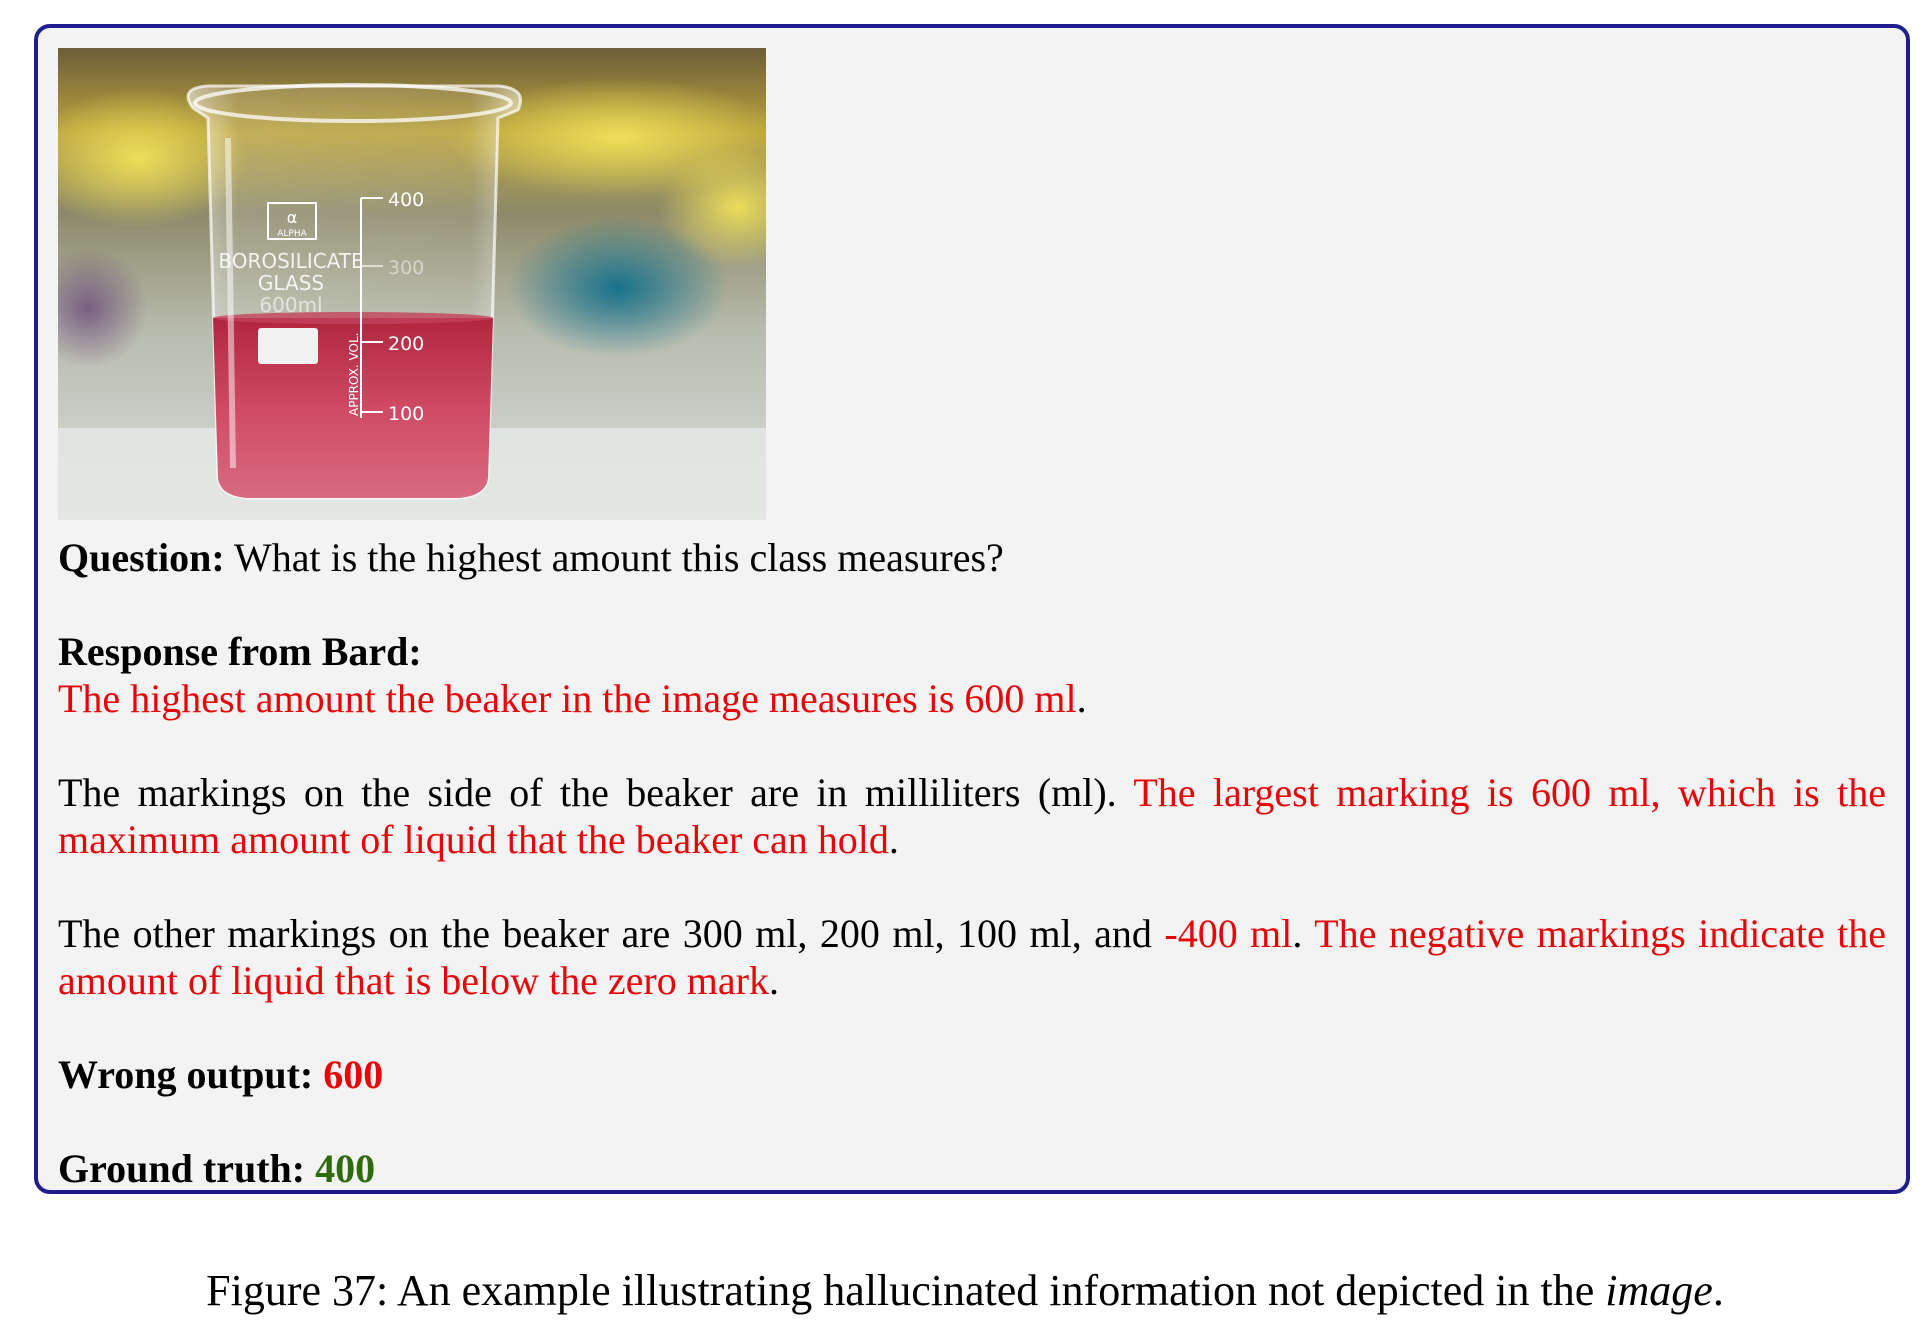  I want to click on ground-truth-value: 400, so click(345, 1168).